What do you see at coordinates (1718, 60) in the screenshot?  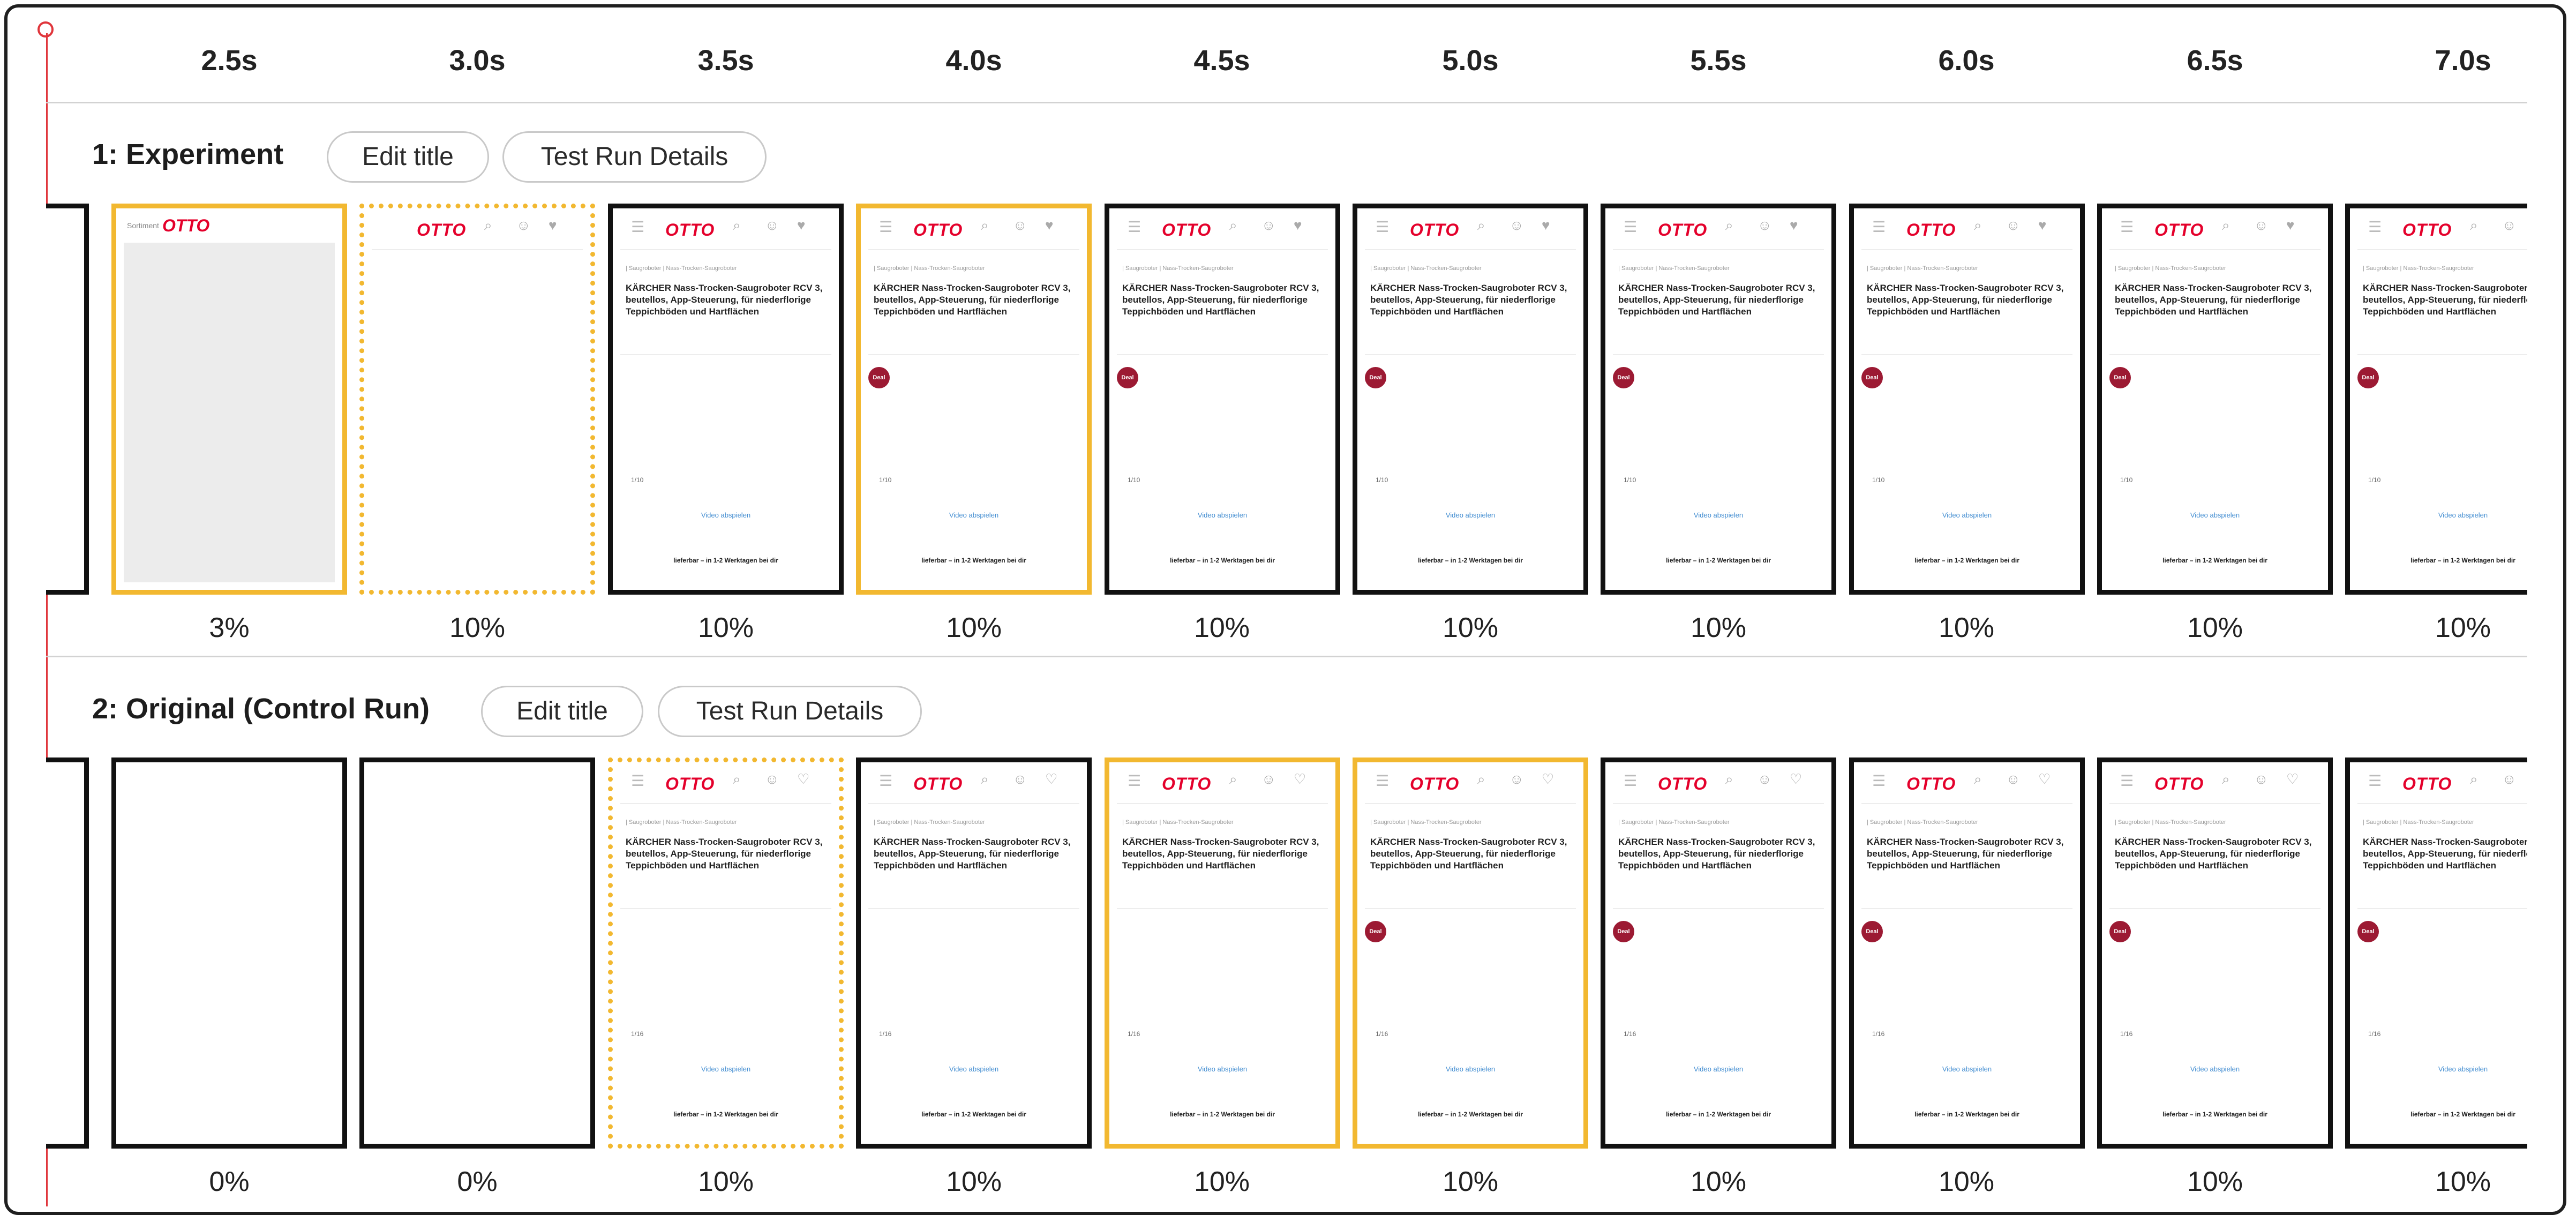 I see `time-tick: 5.5s` at bounding box center [1718, 60].